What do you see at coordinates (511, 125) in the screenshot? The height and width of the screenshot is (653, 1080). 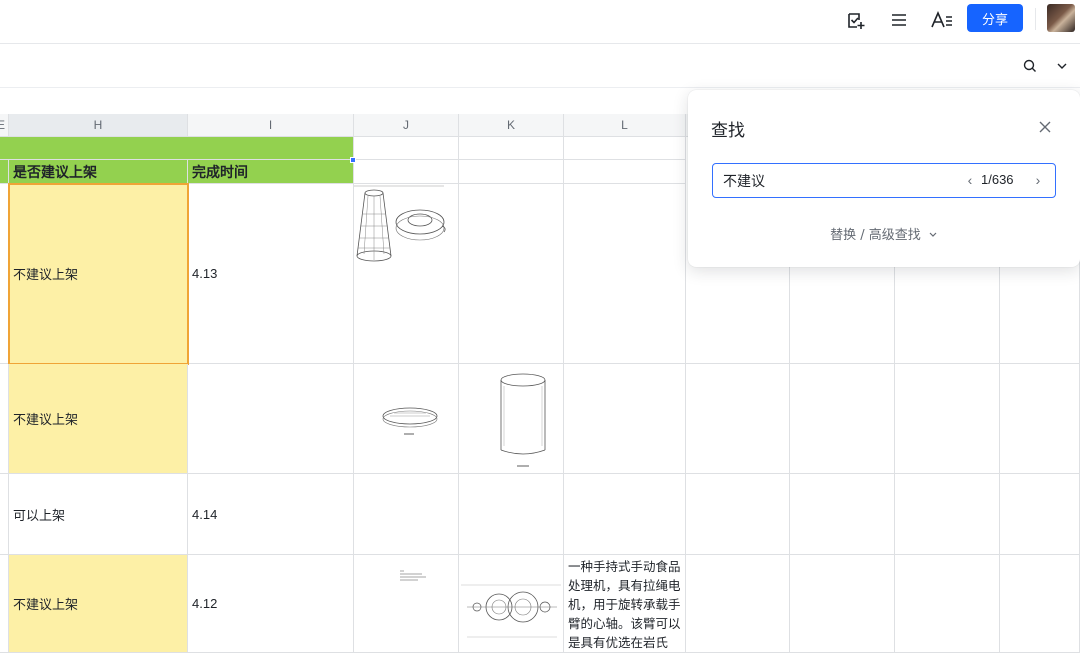 I see `column-header-k: K` at bounding box center [511, 125].